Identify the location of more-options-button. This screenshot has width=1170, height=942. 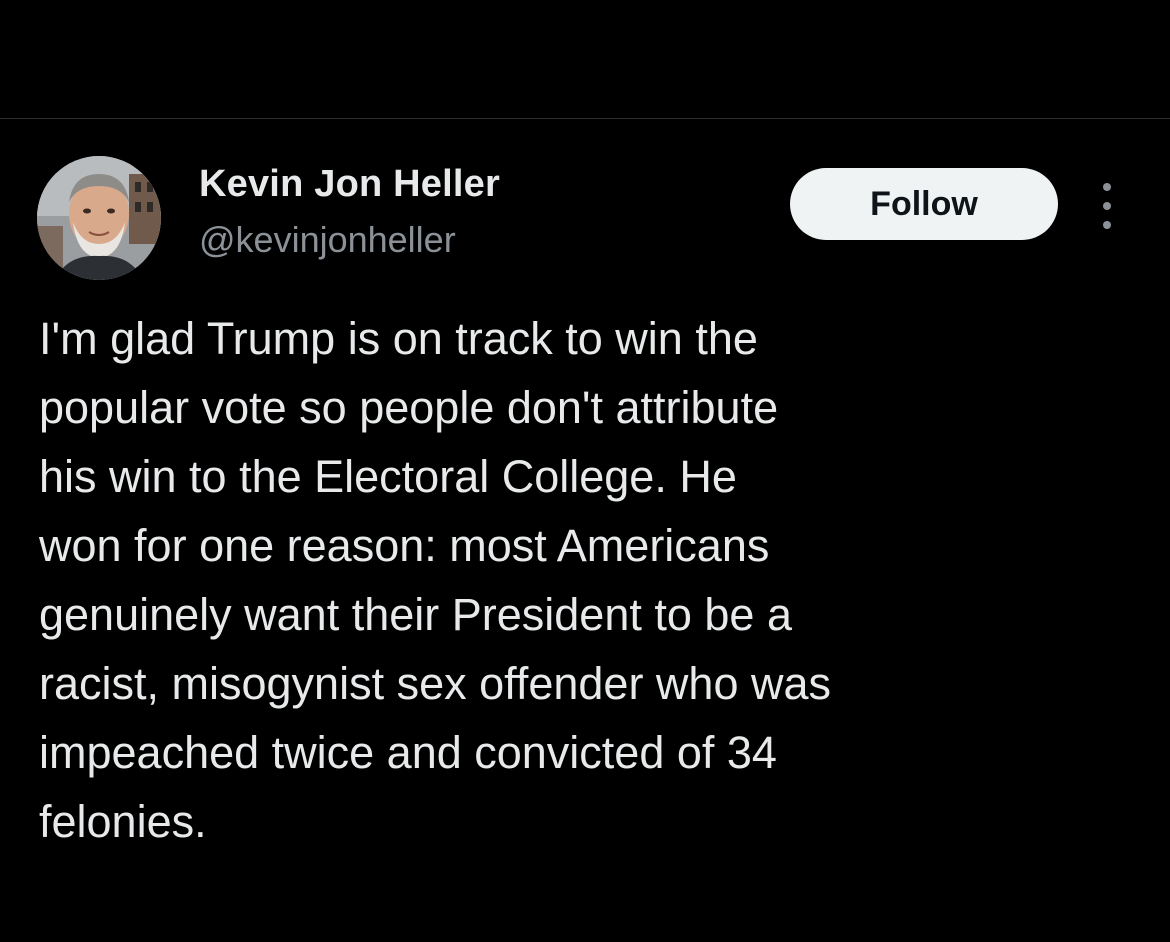
(1107, 206).